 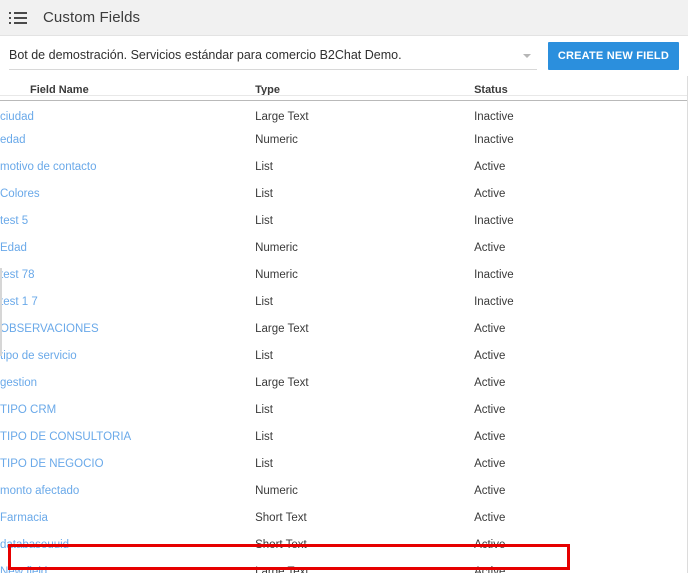 I want to click on cell-field-name: gestion, so click(x=127, y=382).